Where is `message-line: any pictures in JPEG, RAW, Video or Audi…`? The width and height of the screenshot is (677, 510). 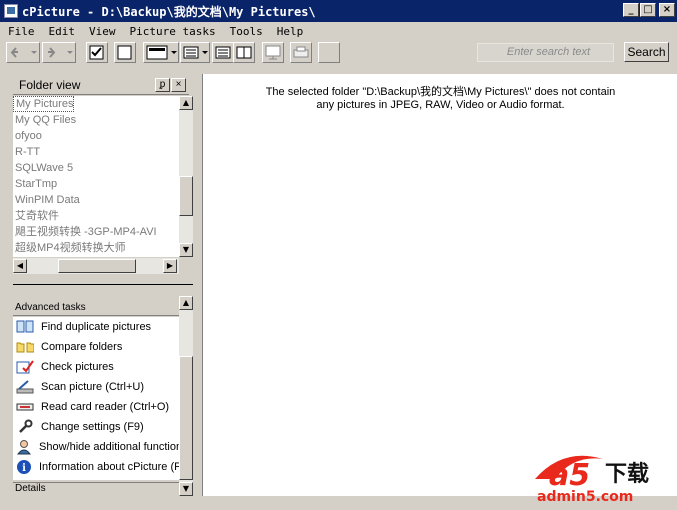 message-line: any pictures in JPEG, RAW, Video or Audi… is located at coordinates (440, 105).